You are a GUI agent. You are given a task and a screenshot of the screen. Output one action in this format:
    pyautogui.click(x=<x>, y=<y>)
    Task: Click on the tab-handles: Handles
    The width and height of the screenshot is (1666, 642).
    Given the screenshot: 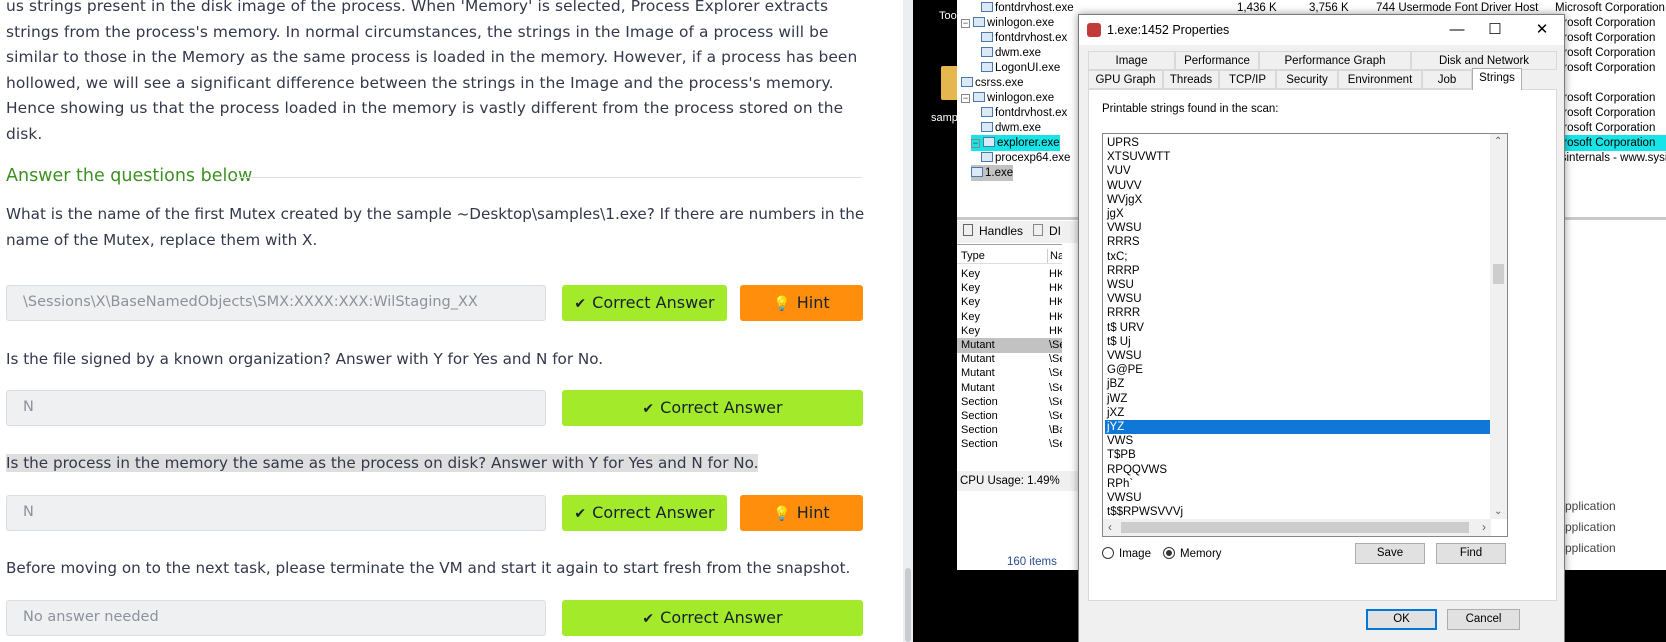 What is the action you would take?
    pyautogui.click(x=1001, y=231)
    